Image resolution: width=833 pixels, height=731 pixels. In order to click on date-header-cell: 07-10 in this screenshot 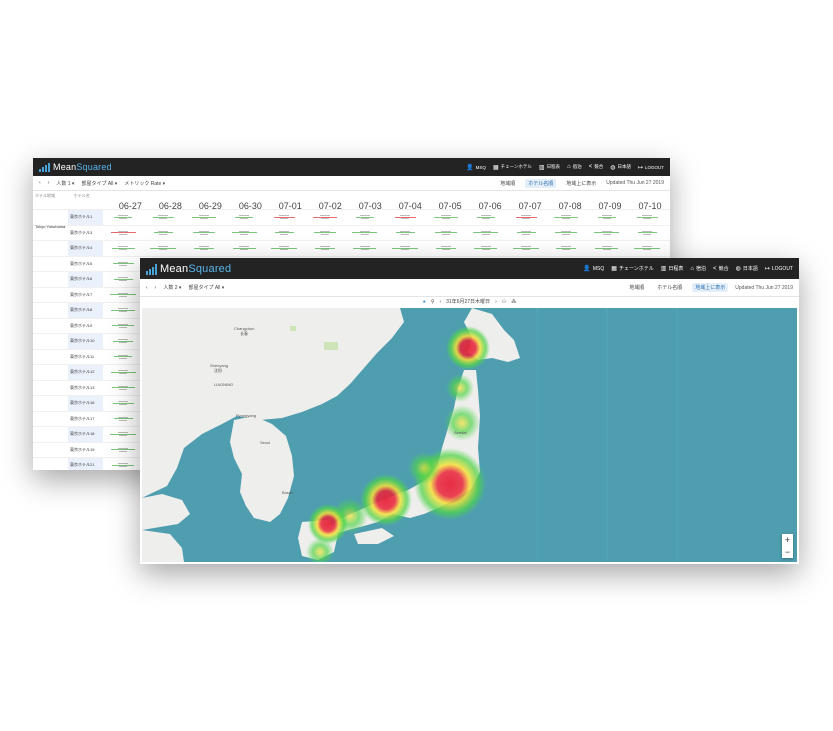, I will do `click(650, 201)`.